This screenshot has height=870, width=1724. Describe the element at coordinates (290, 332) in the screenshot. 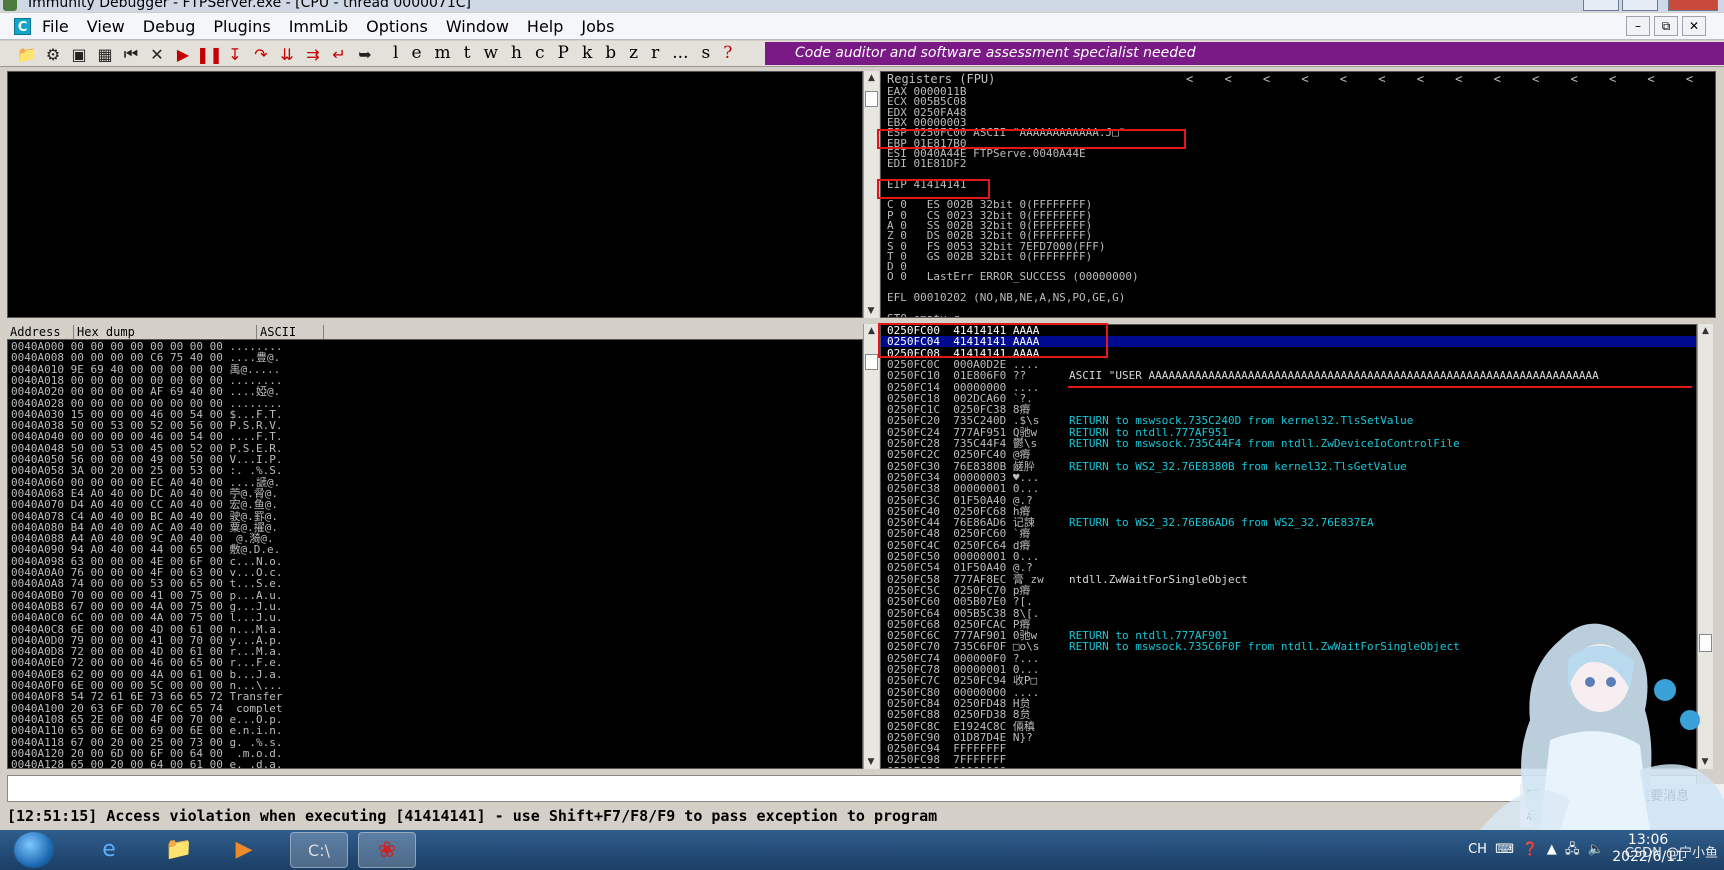

I see `column-ascii: ASCII` at that location.